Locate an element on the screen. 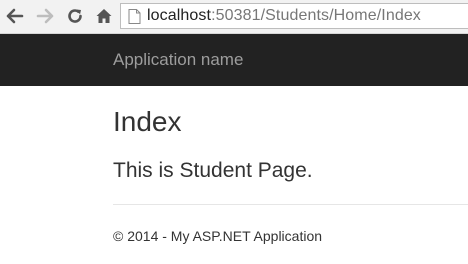  address-bar: localhost:50381/Students/Home/Index is located at coordinates (294, 16).